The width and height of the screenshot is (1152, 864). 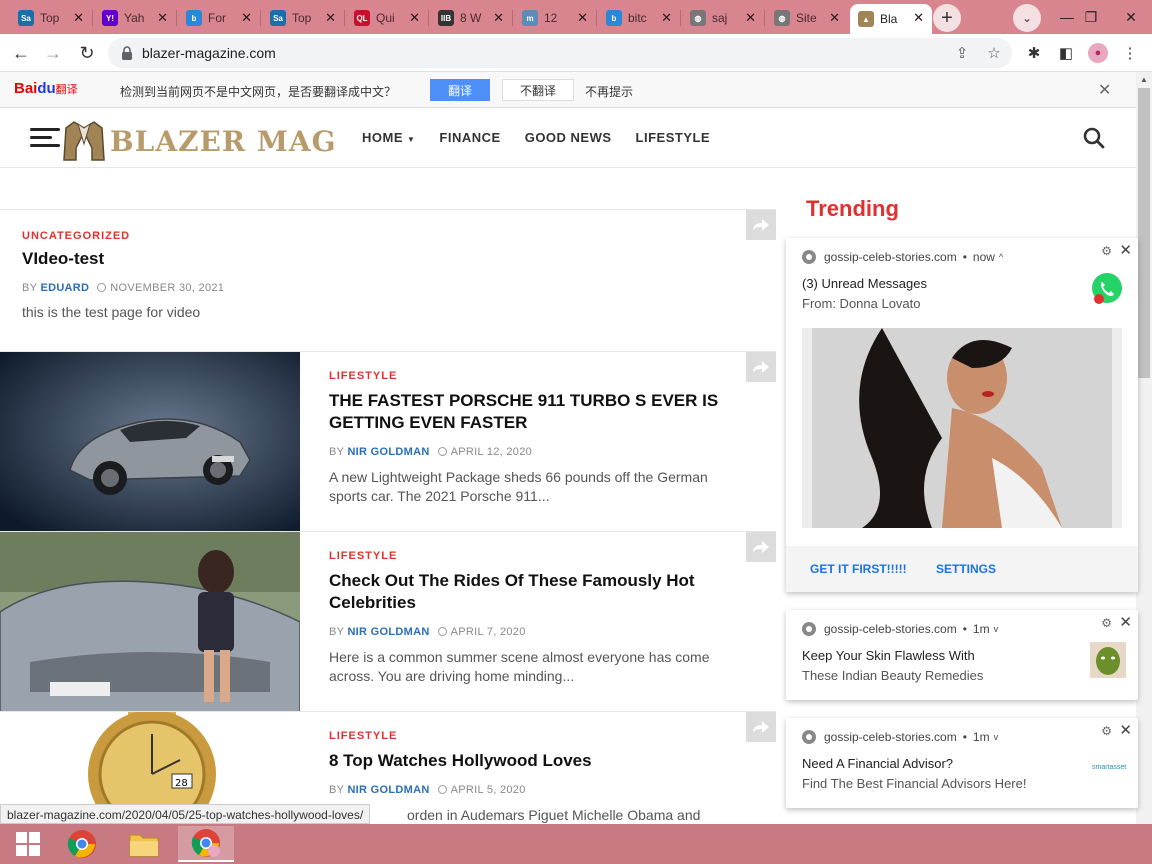 What do you see at coordinates (983, 257) in the screenshot?
I see `time-label: now` at bounding box center [983, 257].